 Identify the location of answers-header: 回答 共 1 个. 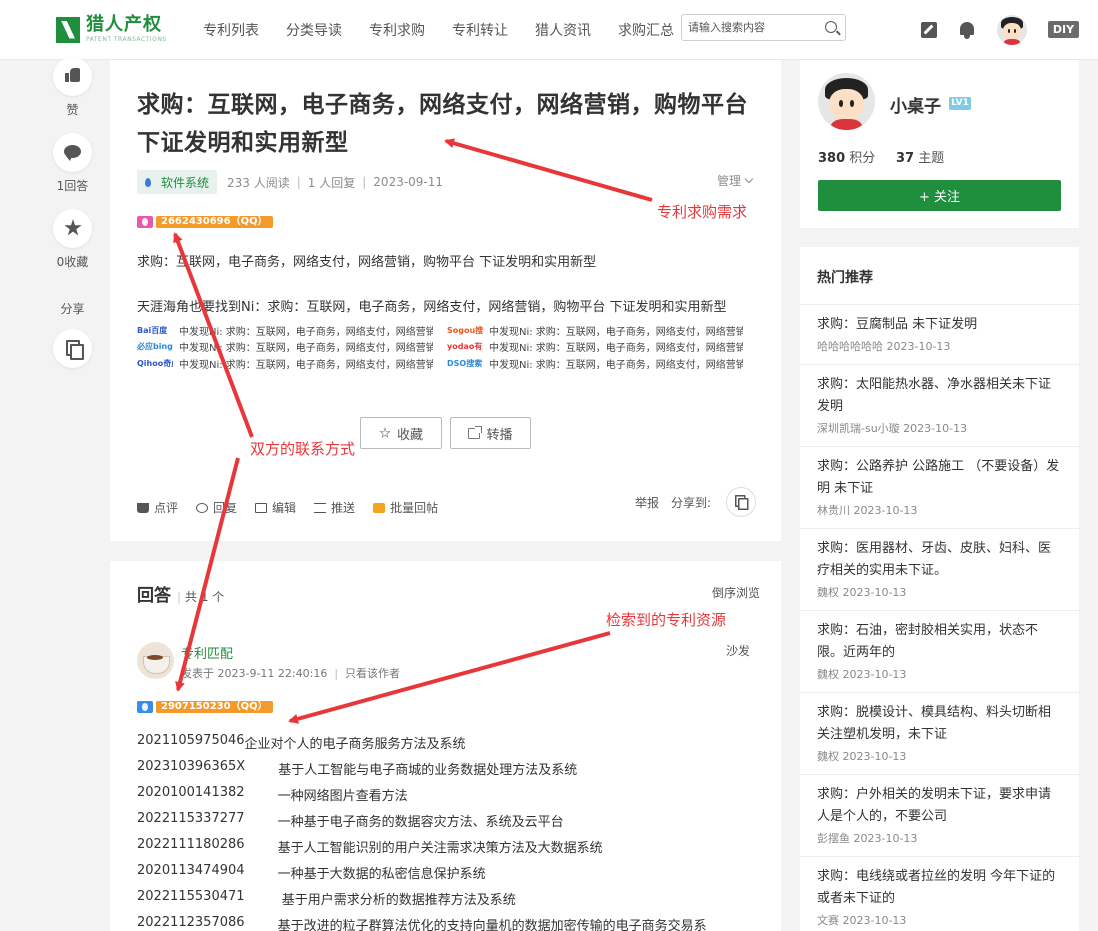
(180, 593).